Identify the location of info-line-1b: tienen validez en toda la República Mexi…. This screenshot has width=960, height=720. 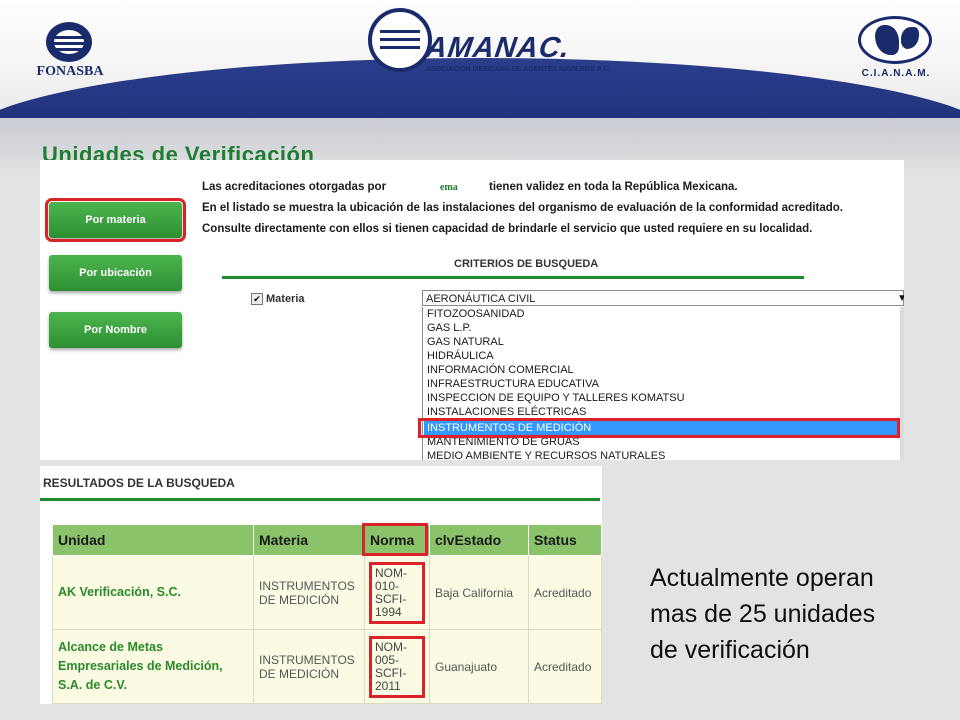
(613, 187).